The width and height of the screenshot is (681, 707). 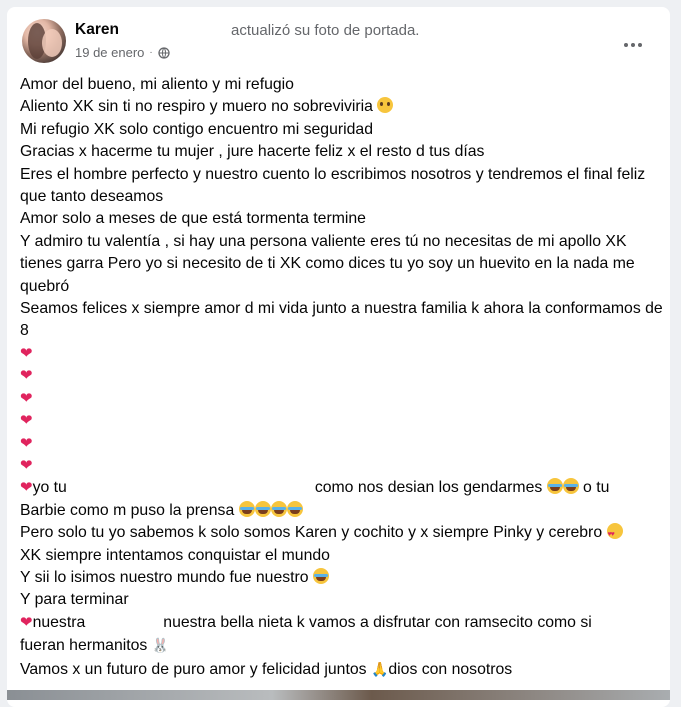 What do you see at coordinates (338, 695) in the screenshot?
I see `cover-photo` at bounding box center [338, 695].